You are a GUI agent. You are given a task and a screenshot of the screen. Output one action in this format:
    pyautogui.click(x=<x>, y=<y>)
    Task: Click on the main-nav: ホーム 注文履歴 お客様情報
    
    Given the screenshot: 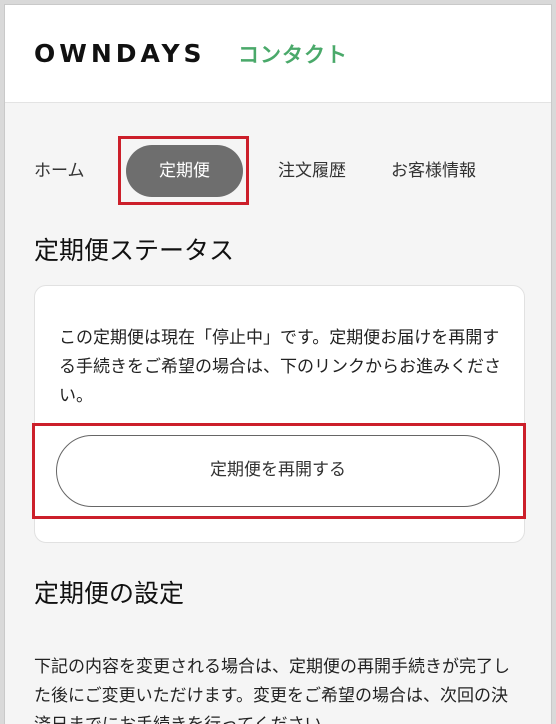 What is the action you would take?
    pyautogui.click(x=278, y=170)
    